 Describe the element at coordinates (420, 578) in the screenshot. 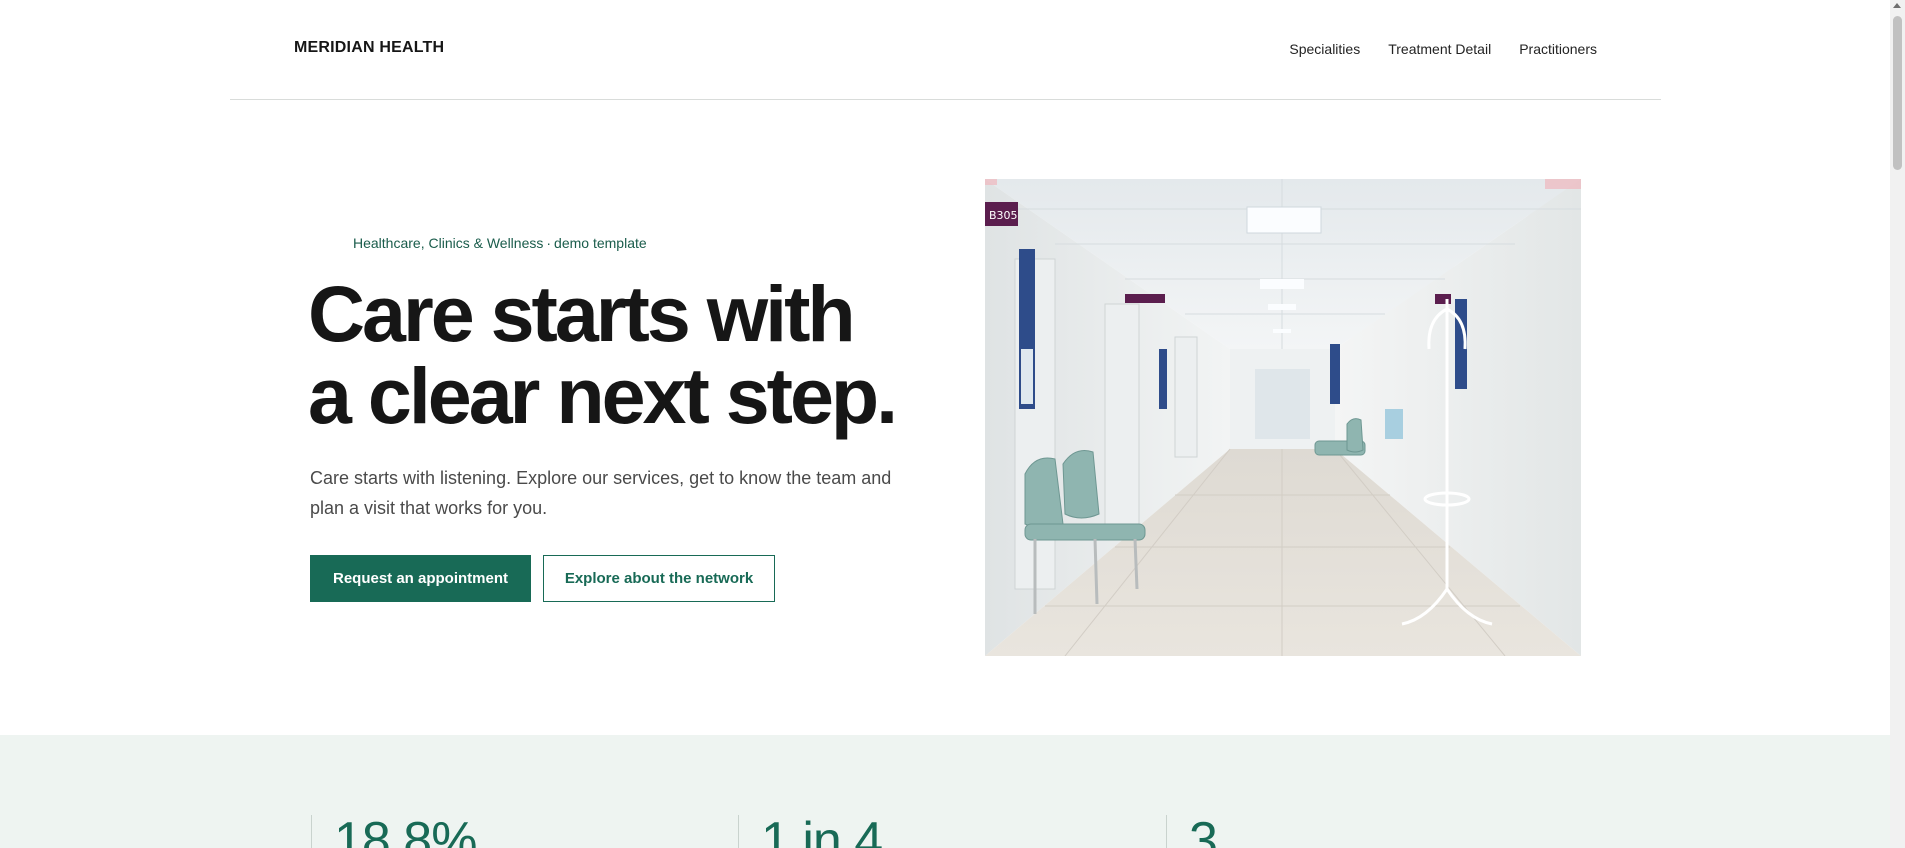

I see `request-appointment-button: Request an appointment` at that location.